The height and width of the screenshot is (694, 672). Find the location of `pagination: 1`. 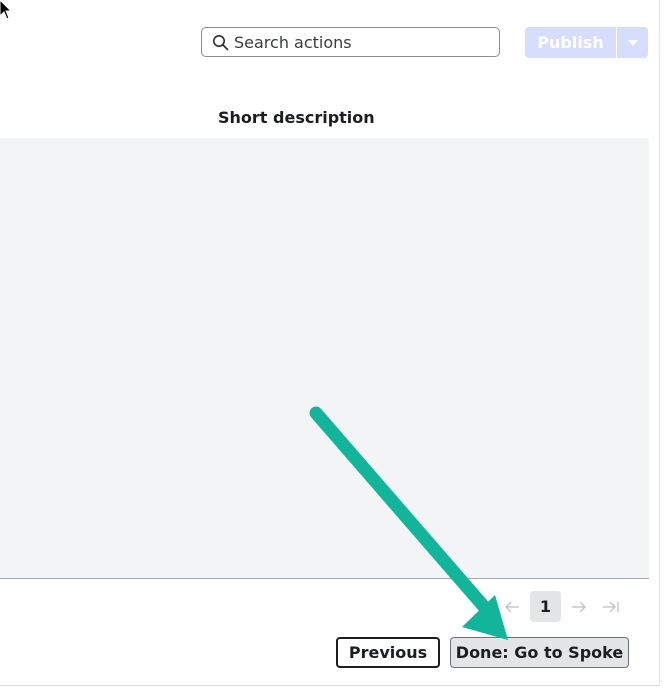

pagination: 1 is located at coordinates (561, 606).